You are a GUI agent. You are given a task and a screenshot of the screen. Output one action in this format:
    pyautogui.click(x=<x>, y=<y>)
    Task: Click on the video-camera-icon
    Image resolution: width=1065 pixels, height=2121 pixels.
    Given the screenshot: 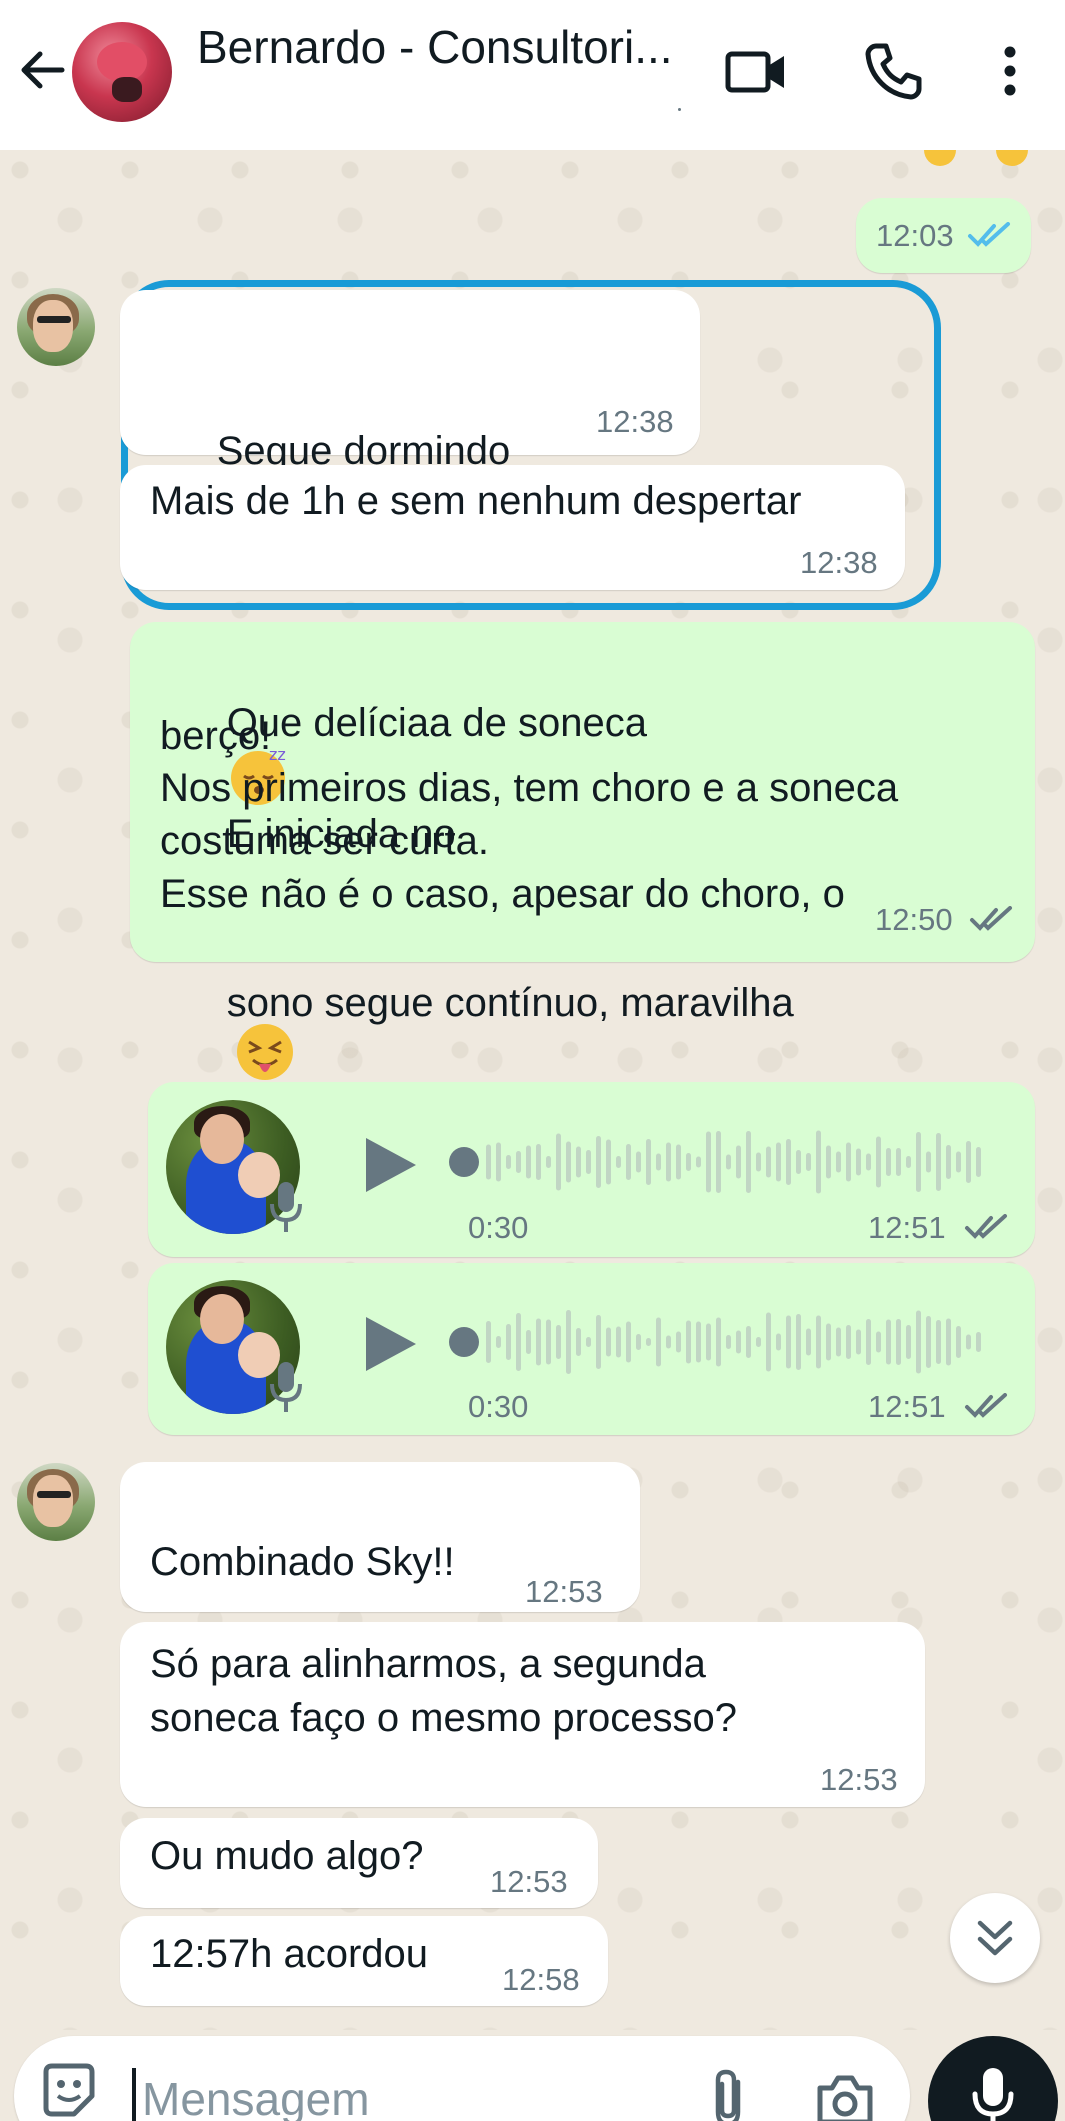 What is the action you would take?
    pyautogui.click(x=756, y=72)
    